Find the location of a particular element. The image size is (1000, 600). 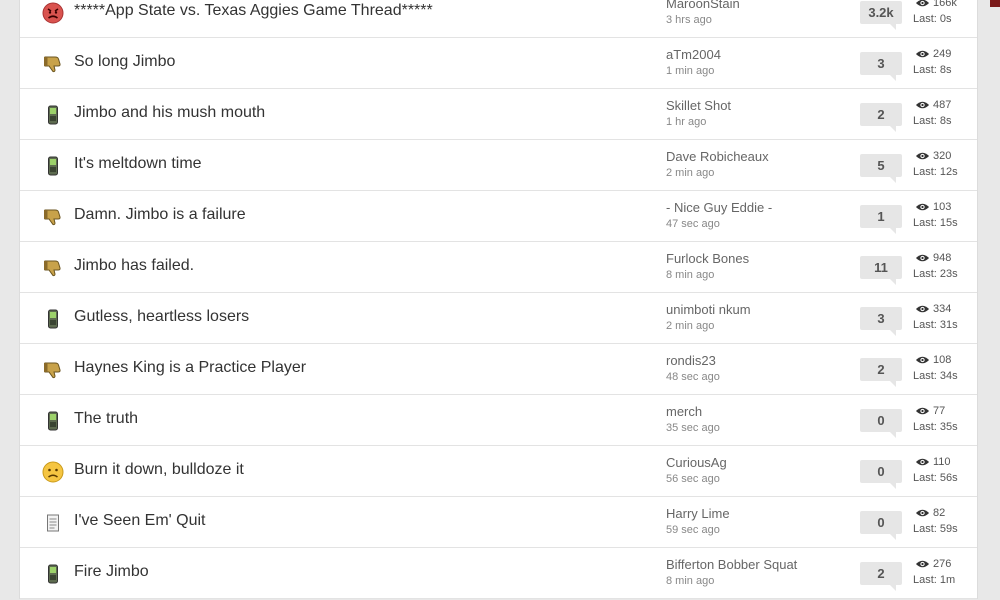

thread-author-link: Harry Lime is located at coordinates (698, 513).